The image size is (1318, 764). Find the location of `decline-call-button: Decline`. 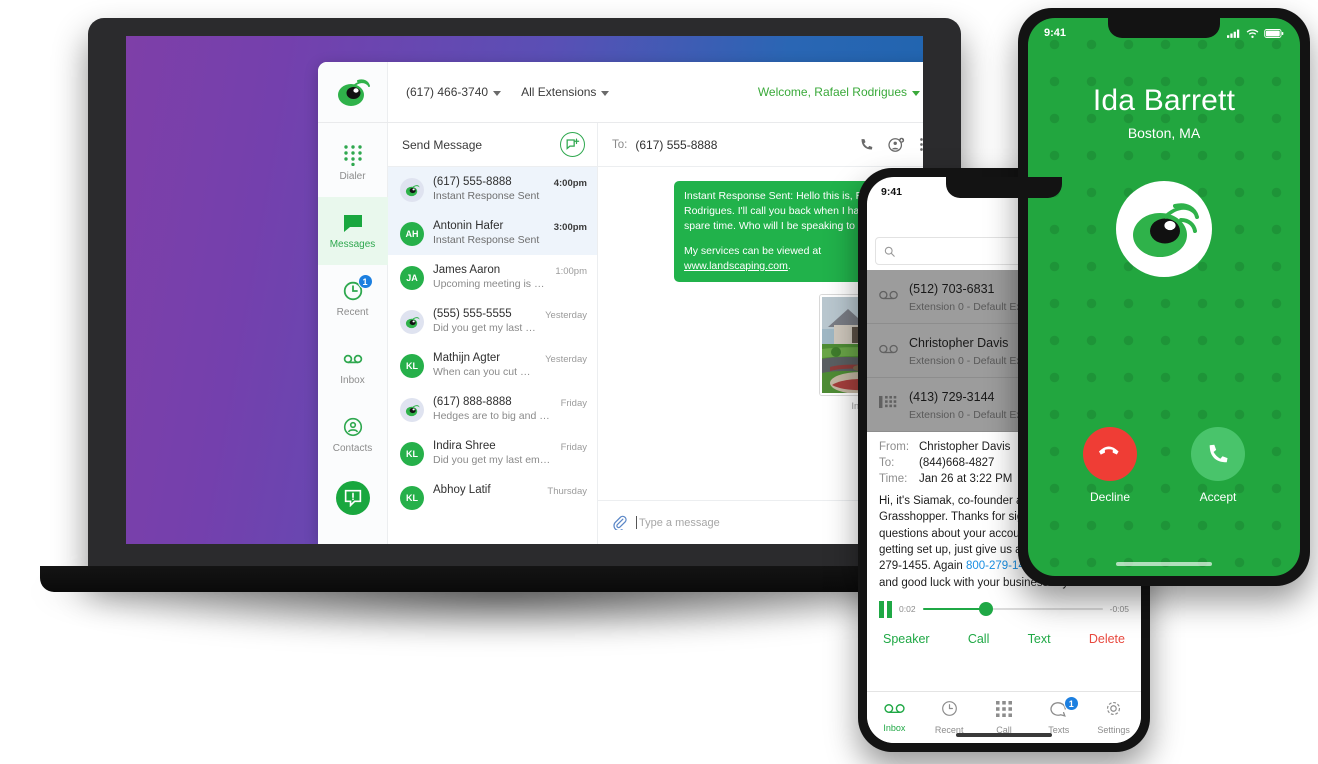

decline-call-button: Decline is located at coordinates (1110, 465).